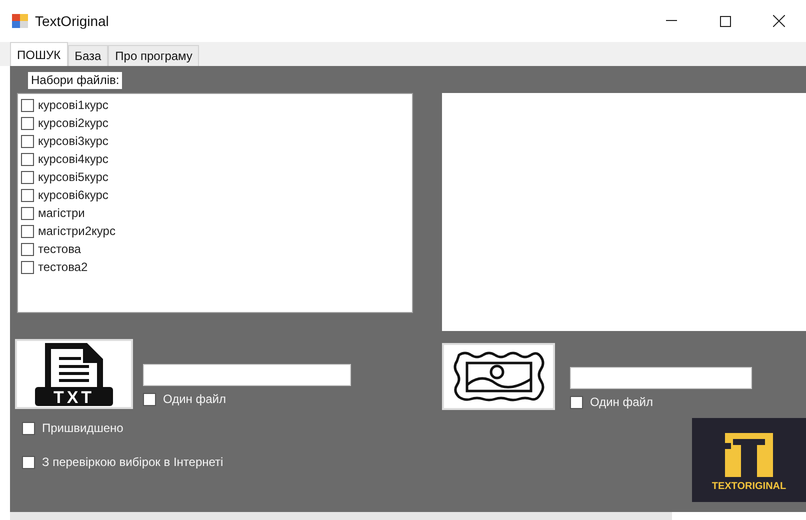  What do you see at coordinates (154, 55) in the screenshot?
I see `tab: Про програму` at bounding box center [154, 55].